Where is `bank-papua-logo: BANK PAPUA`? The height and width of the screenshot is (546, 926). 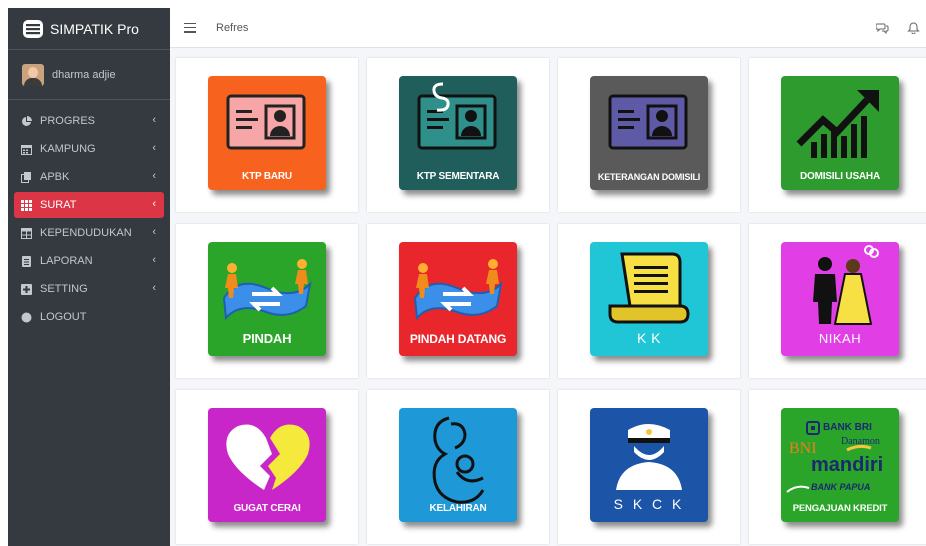
bank-papua-logo: BANK PAPUA is located at coordinates (841, 487).